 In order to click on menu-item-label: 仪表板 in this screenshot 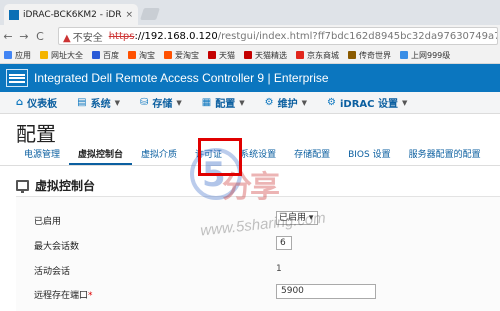, I will do `click(42, 104)`.